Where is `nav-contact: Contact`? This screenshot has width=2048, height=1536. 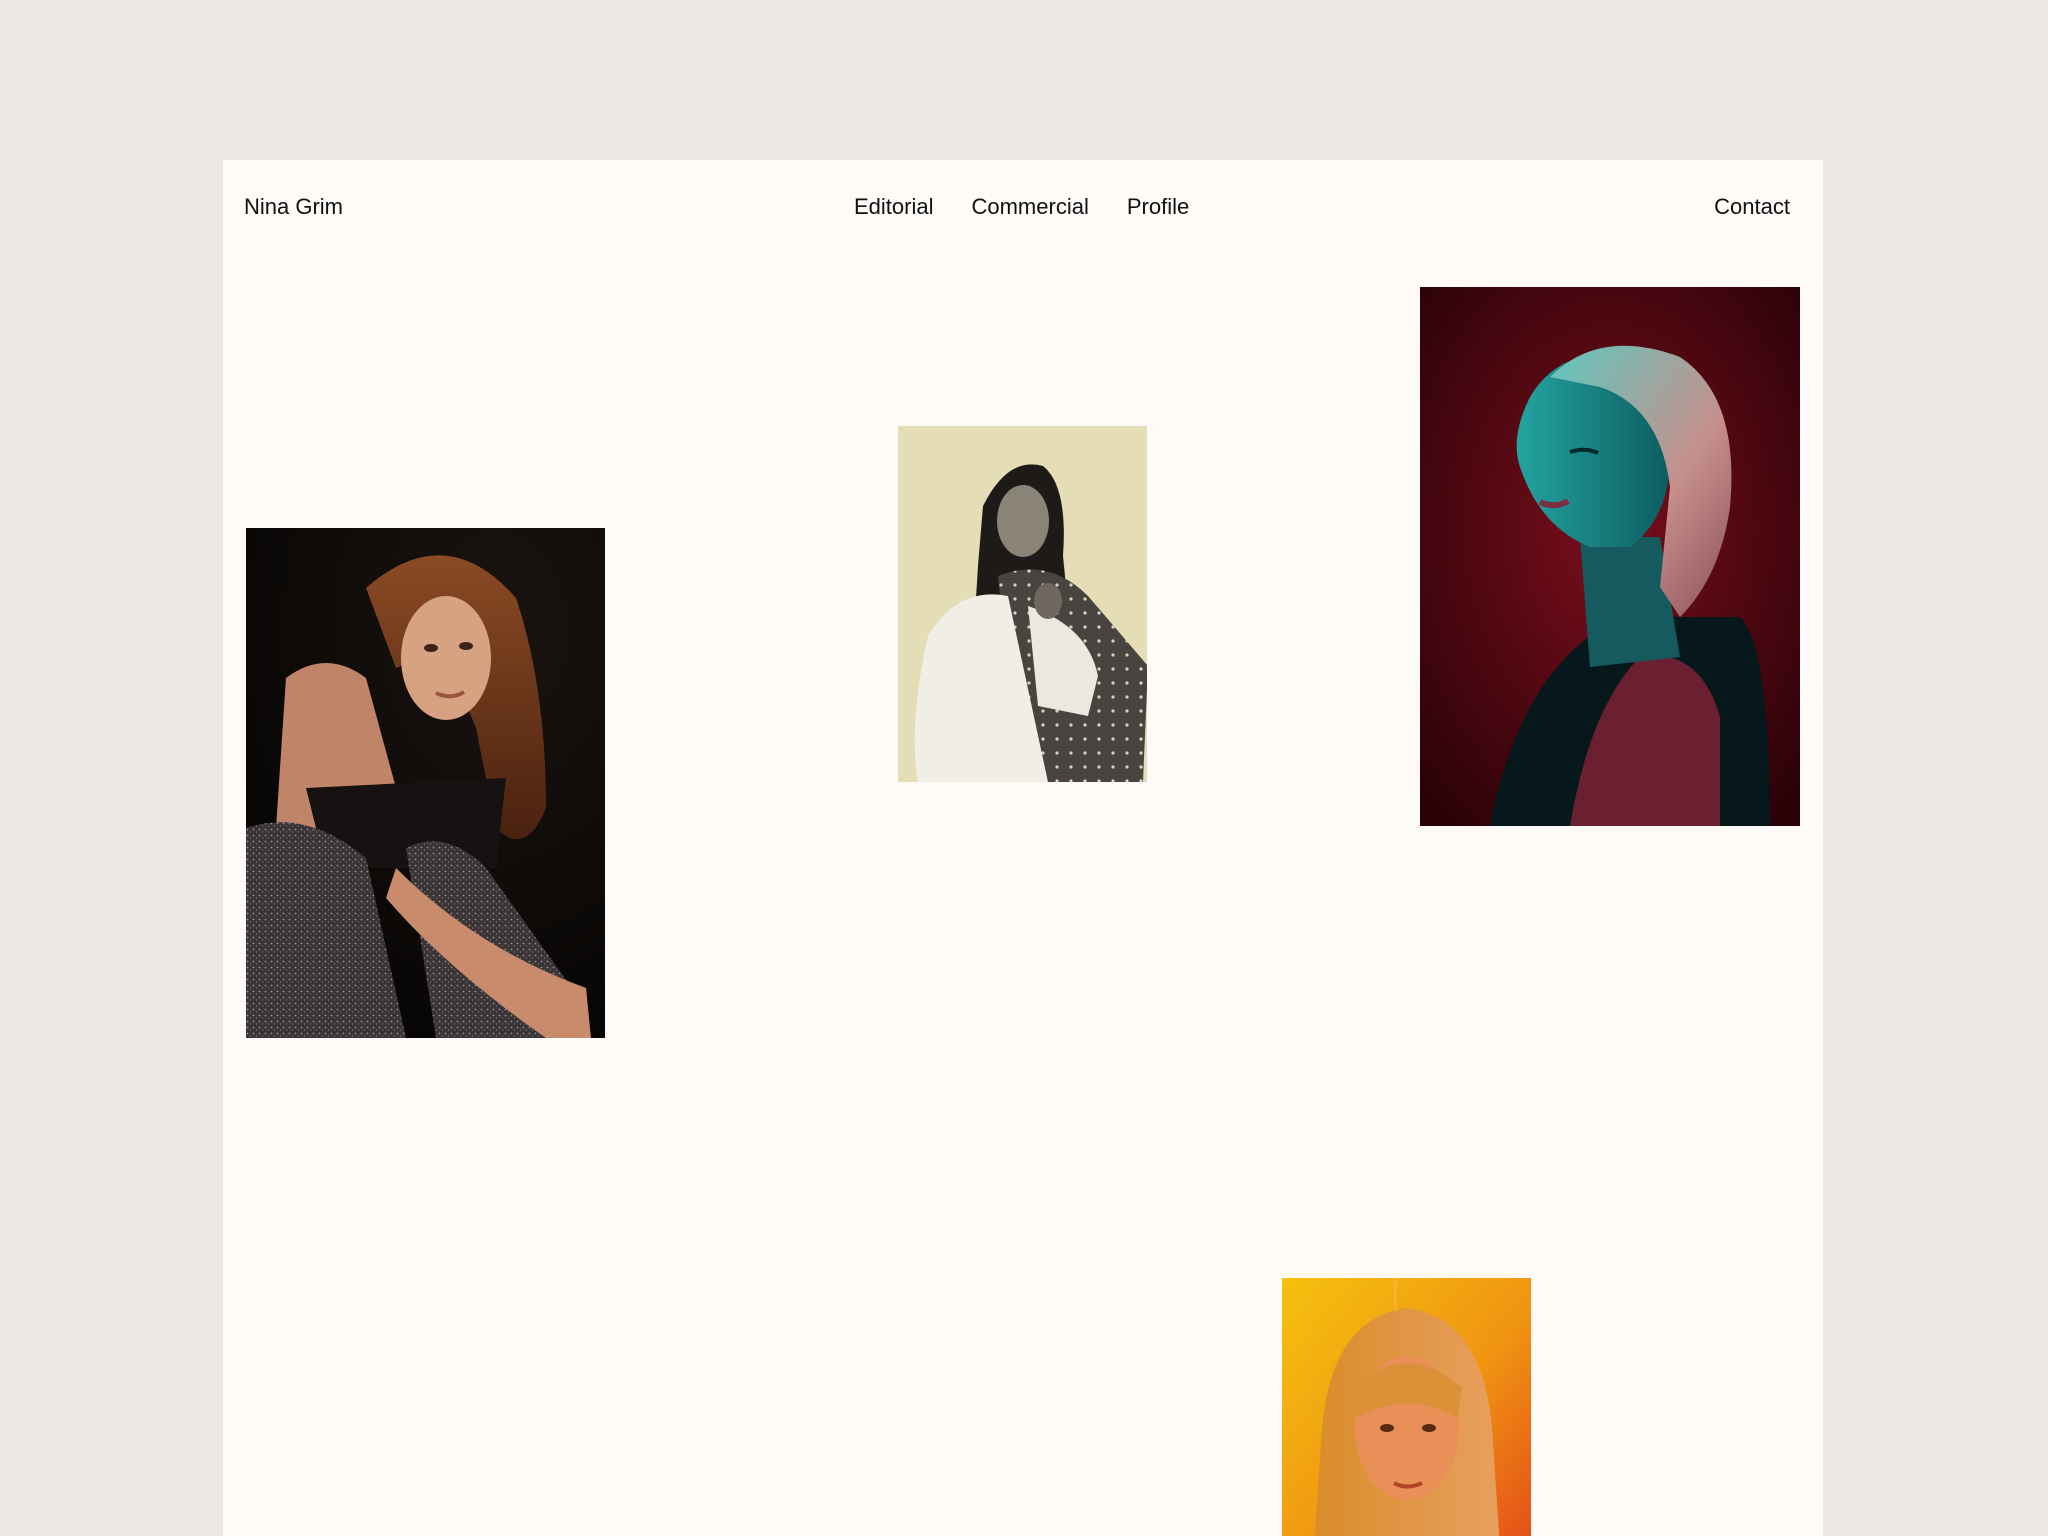
nav-contact: Contact is located at coordinates (1752, 207).